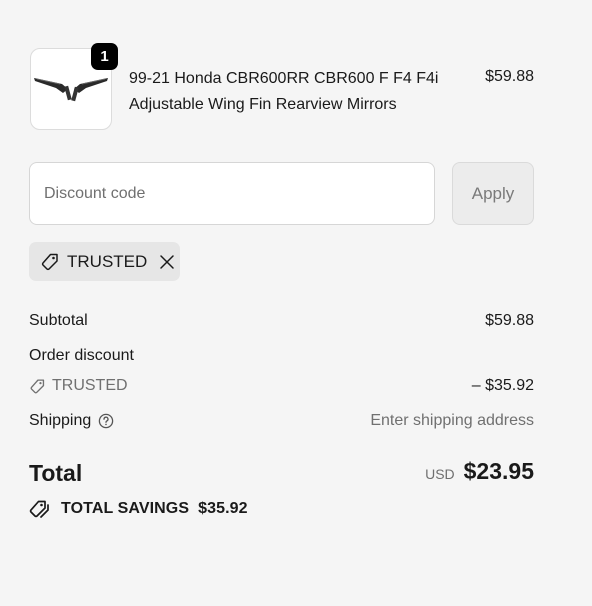 The width and height of the screenshot is (592, 606). What do you see at coordinates (56, 472) in the screenshot?
I see `total-label: Total` at bounding box center [56, 472].